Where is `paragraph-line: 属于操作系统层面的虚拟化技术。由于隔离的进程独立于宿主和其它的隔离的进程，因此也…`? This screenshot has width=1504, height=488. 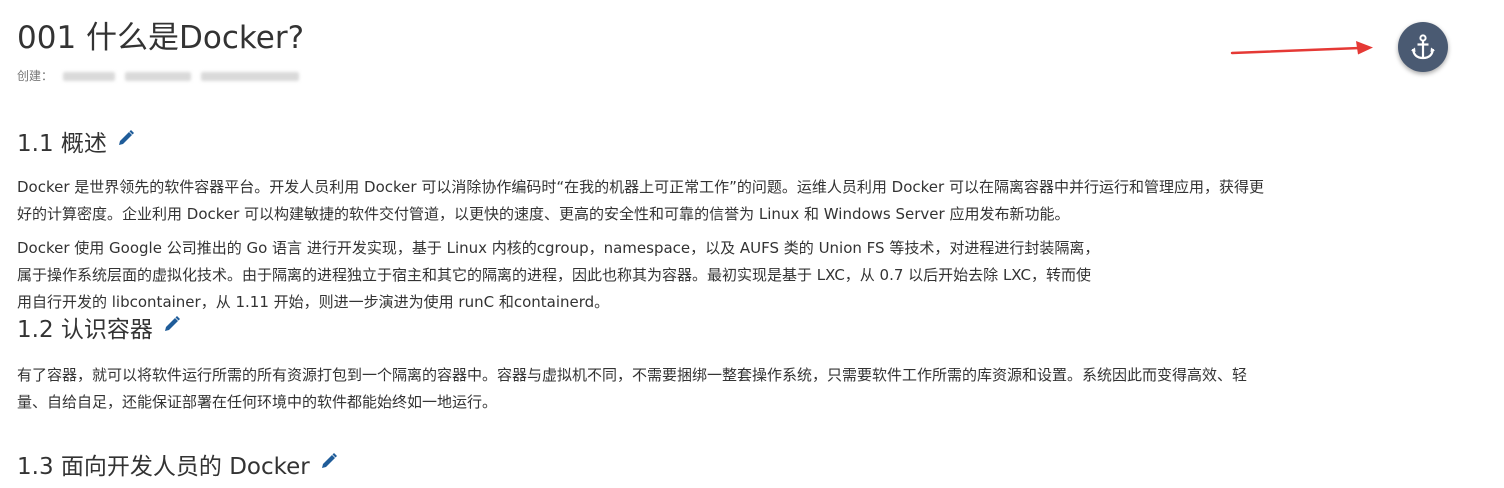 paragraph-line: 属于操作系统层面的虚拟化技术。由于隔离的进程独立于宿主和其它的隔离的进程，因此也… is located at coordinates (554, 275).